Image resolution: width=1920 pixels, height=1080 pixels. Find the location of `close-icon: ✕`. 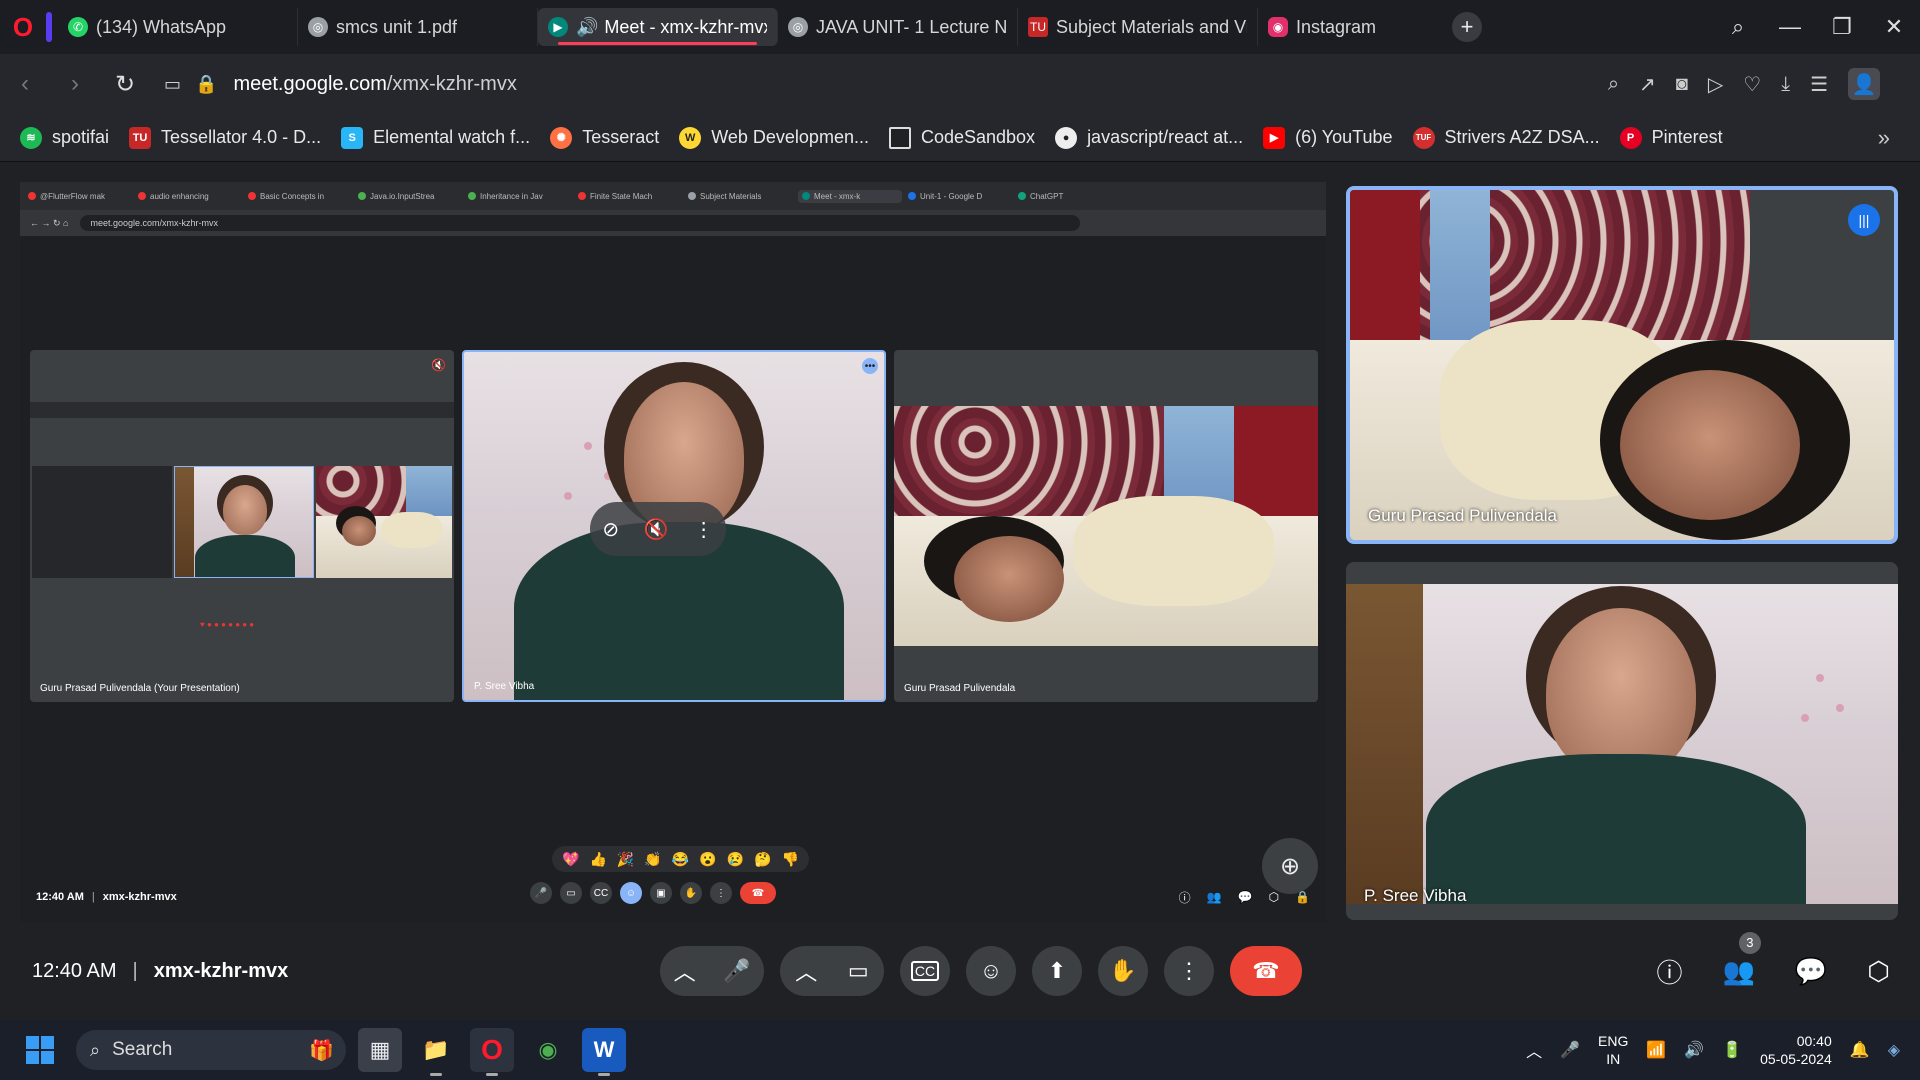

close-icon: ✕ is located at coordinates (1894, 27).